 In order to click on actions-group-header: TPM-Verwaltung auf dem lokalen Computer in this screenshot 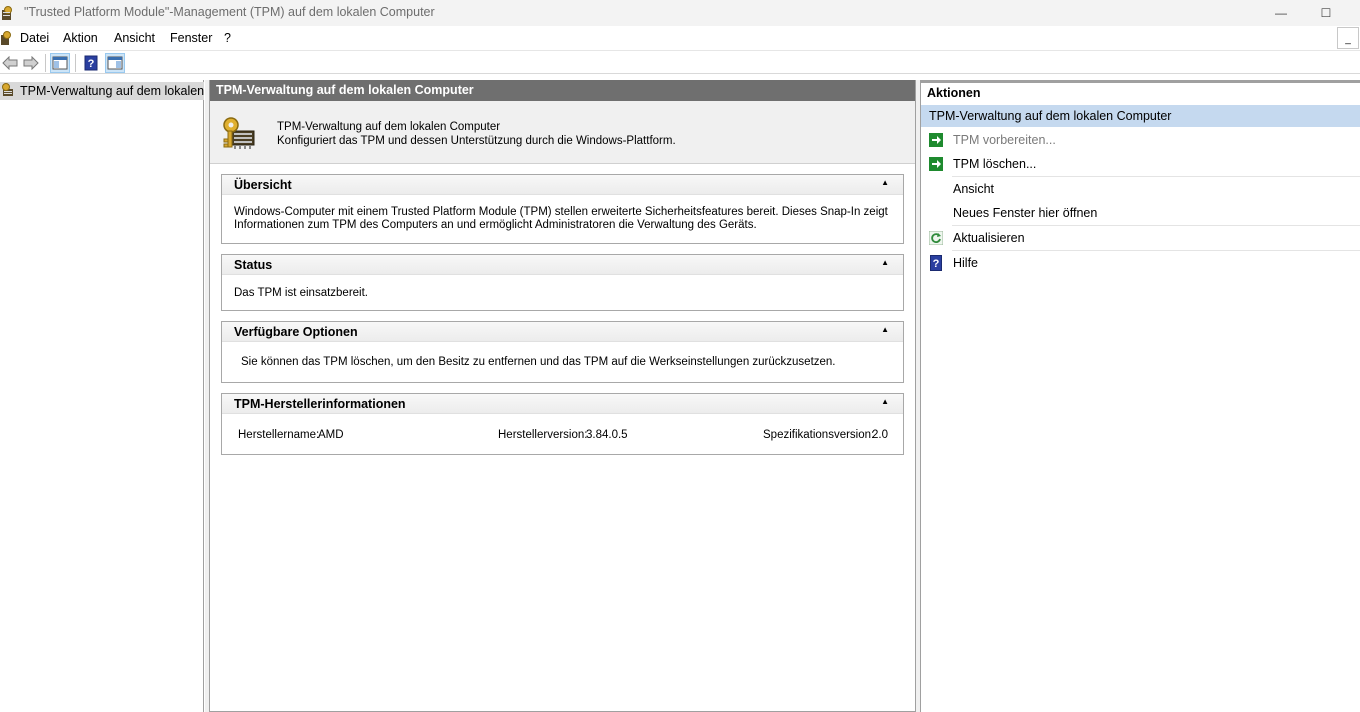, I will do `click(1140, 116)`.